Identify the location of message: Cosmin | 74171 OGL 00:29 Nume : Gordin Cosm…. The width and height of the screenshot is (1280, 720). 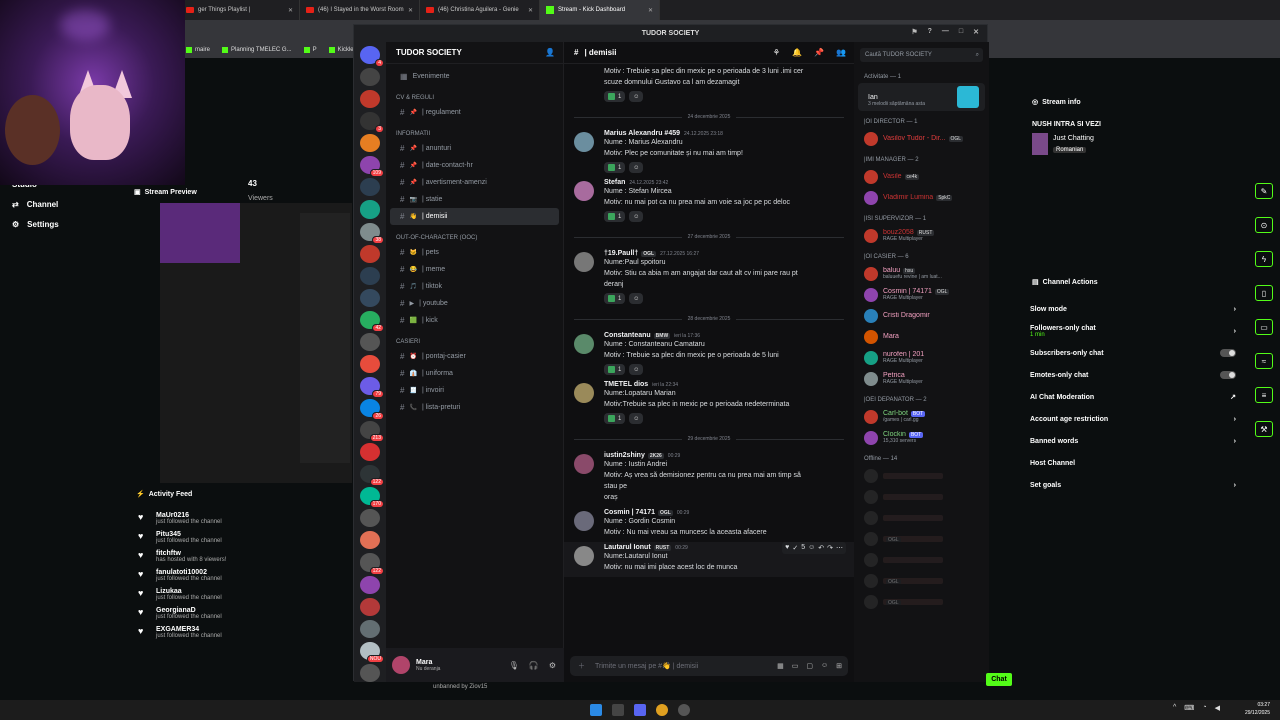
(709, 524).